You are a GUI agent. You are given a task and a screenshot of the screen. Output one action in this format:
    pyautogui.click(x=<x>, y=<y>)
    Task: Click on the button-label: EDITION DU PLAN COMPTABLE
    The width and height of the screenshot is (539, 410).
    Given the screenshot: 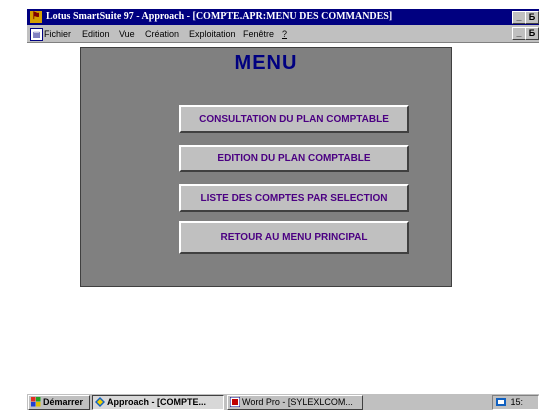 What is the action you would take?
    pyautogui.click(x=294, y=158)
    